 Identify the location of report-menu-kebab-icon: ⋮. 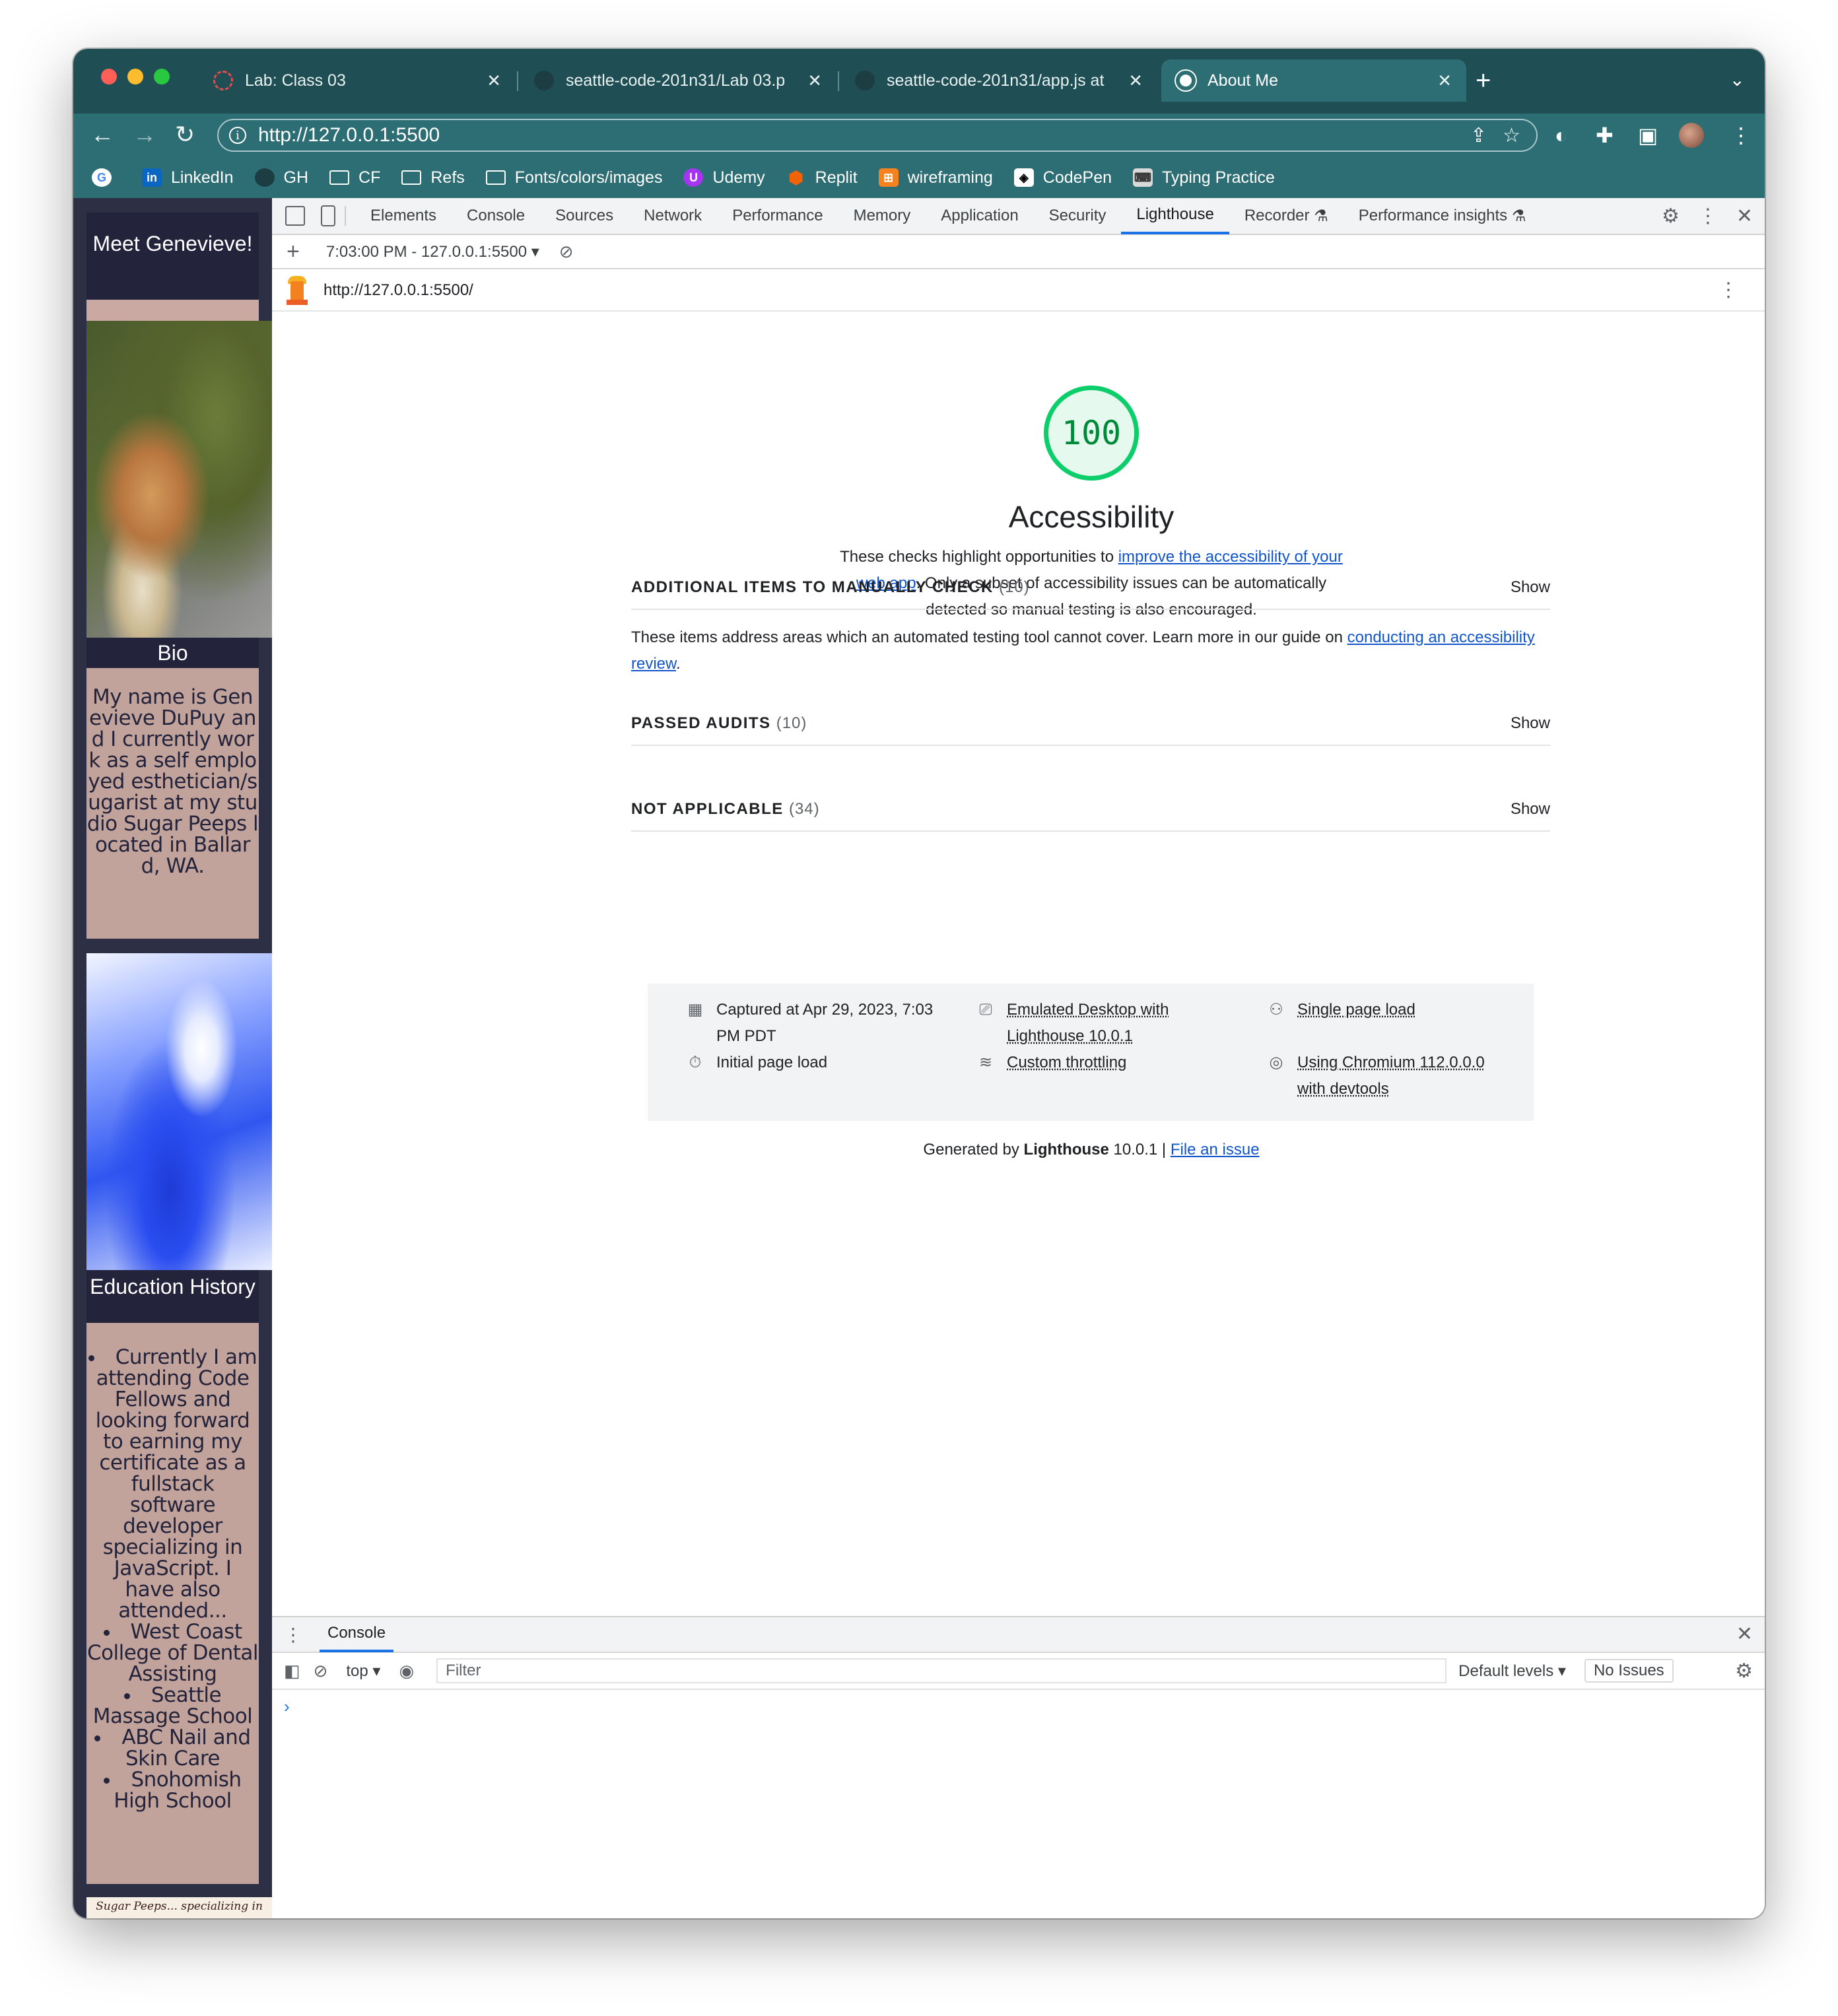
(1729, 290).